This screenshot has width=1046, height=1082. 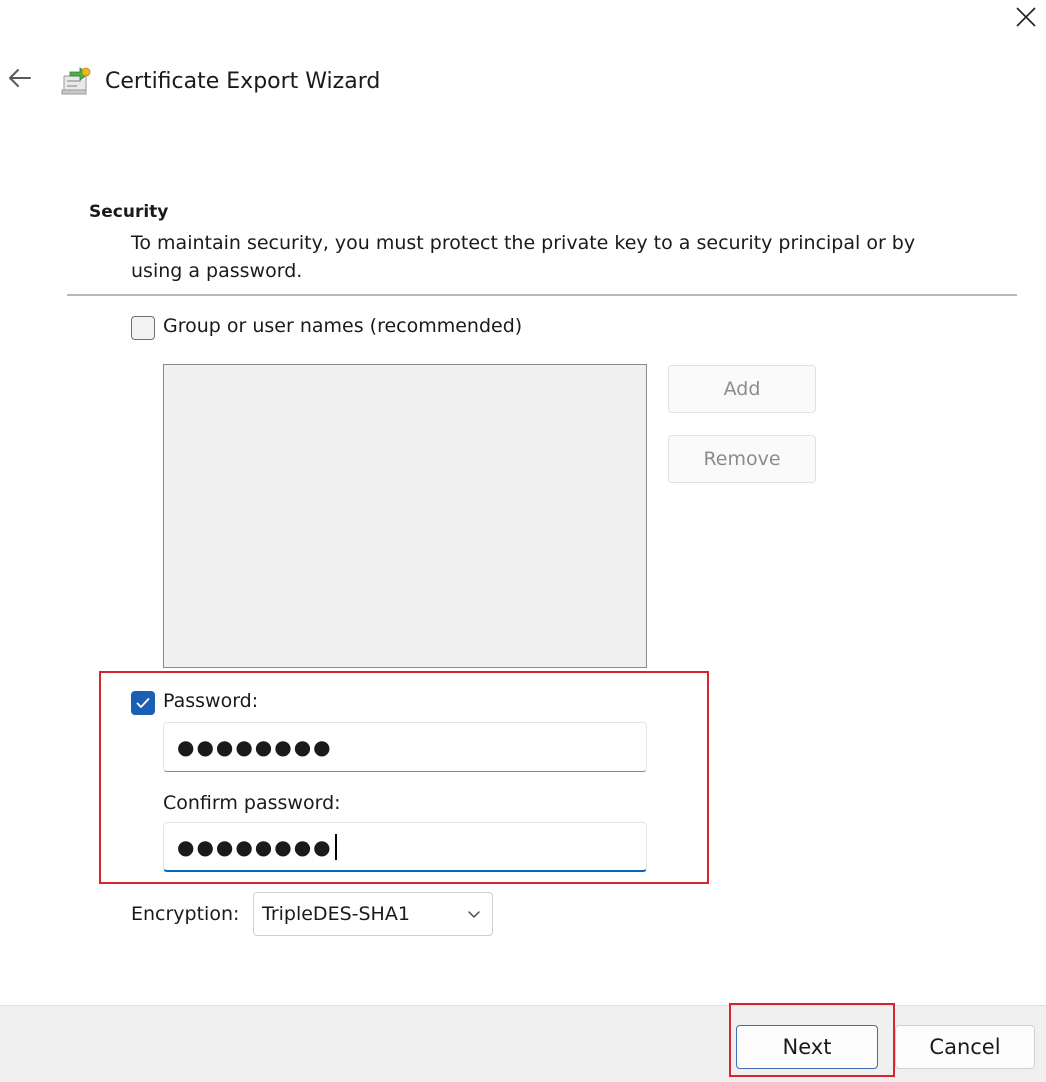 I want to click on close-button, so click(x=1026, y=19).